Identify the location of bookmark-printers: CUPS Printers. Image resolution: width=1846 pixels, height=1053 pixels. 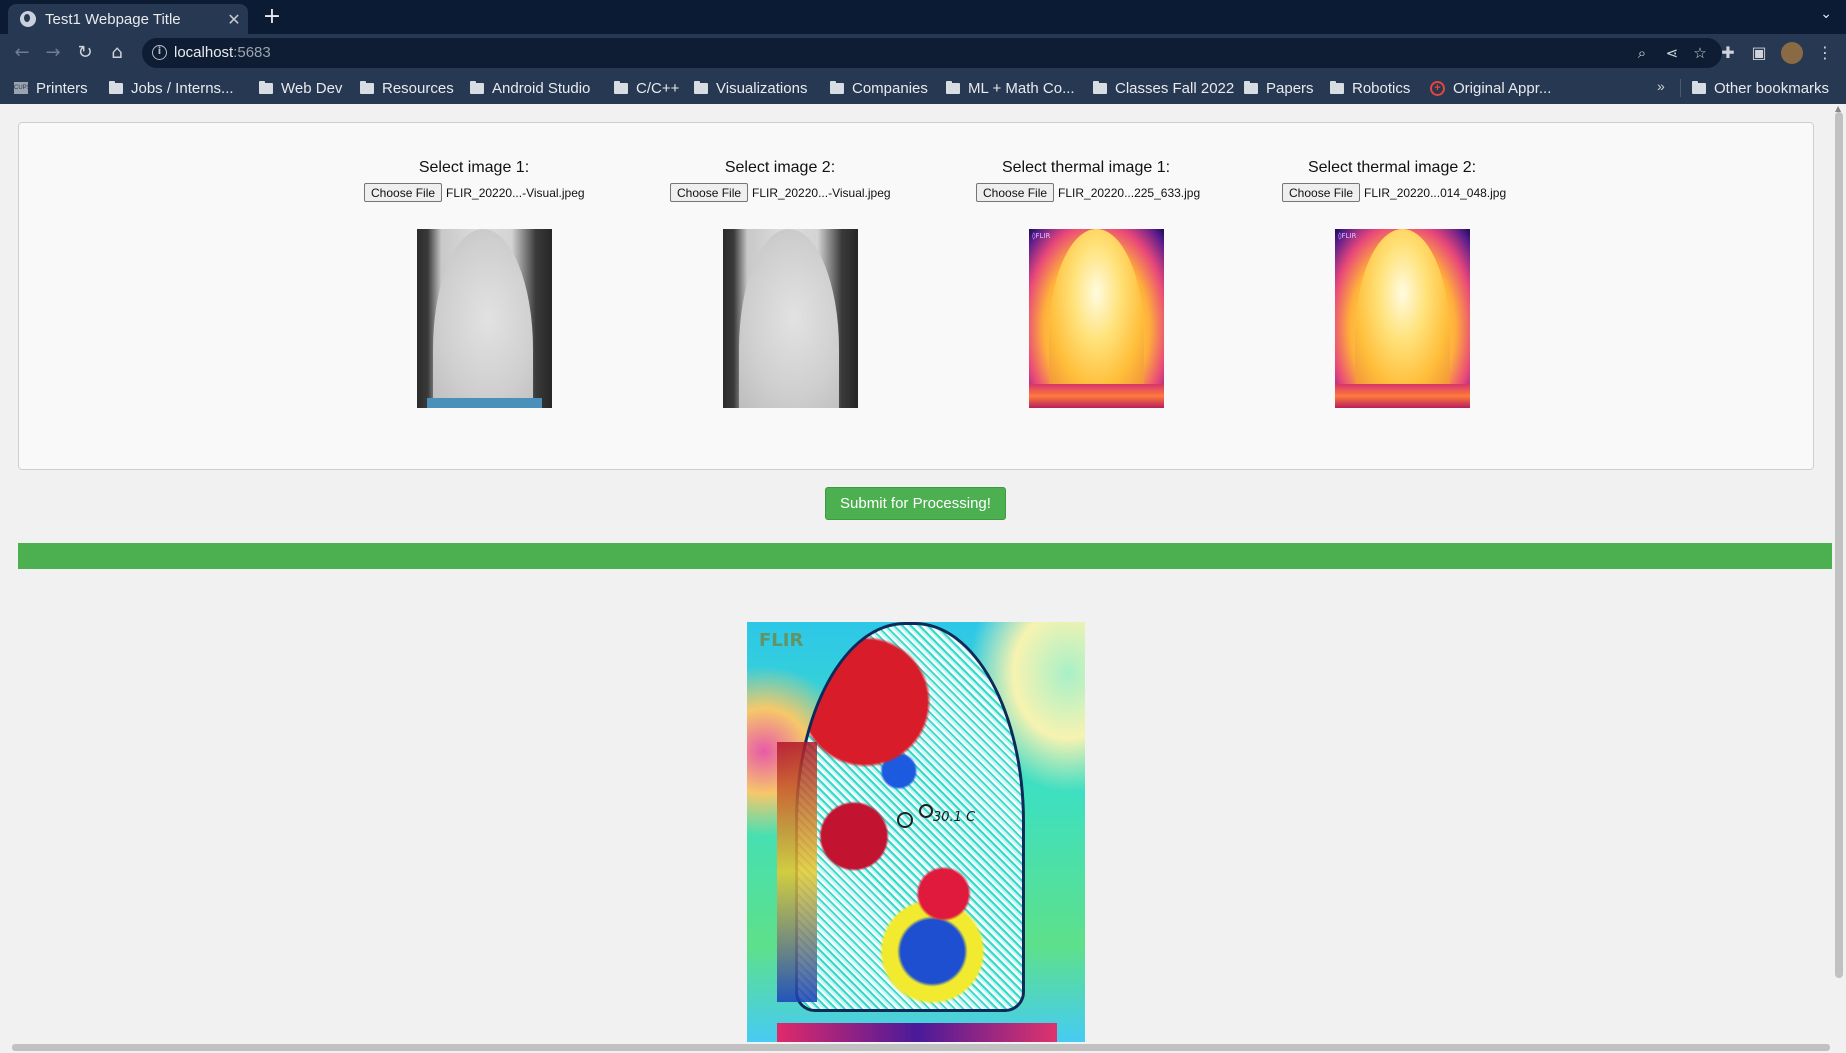
(51, 88).